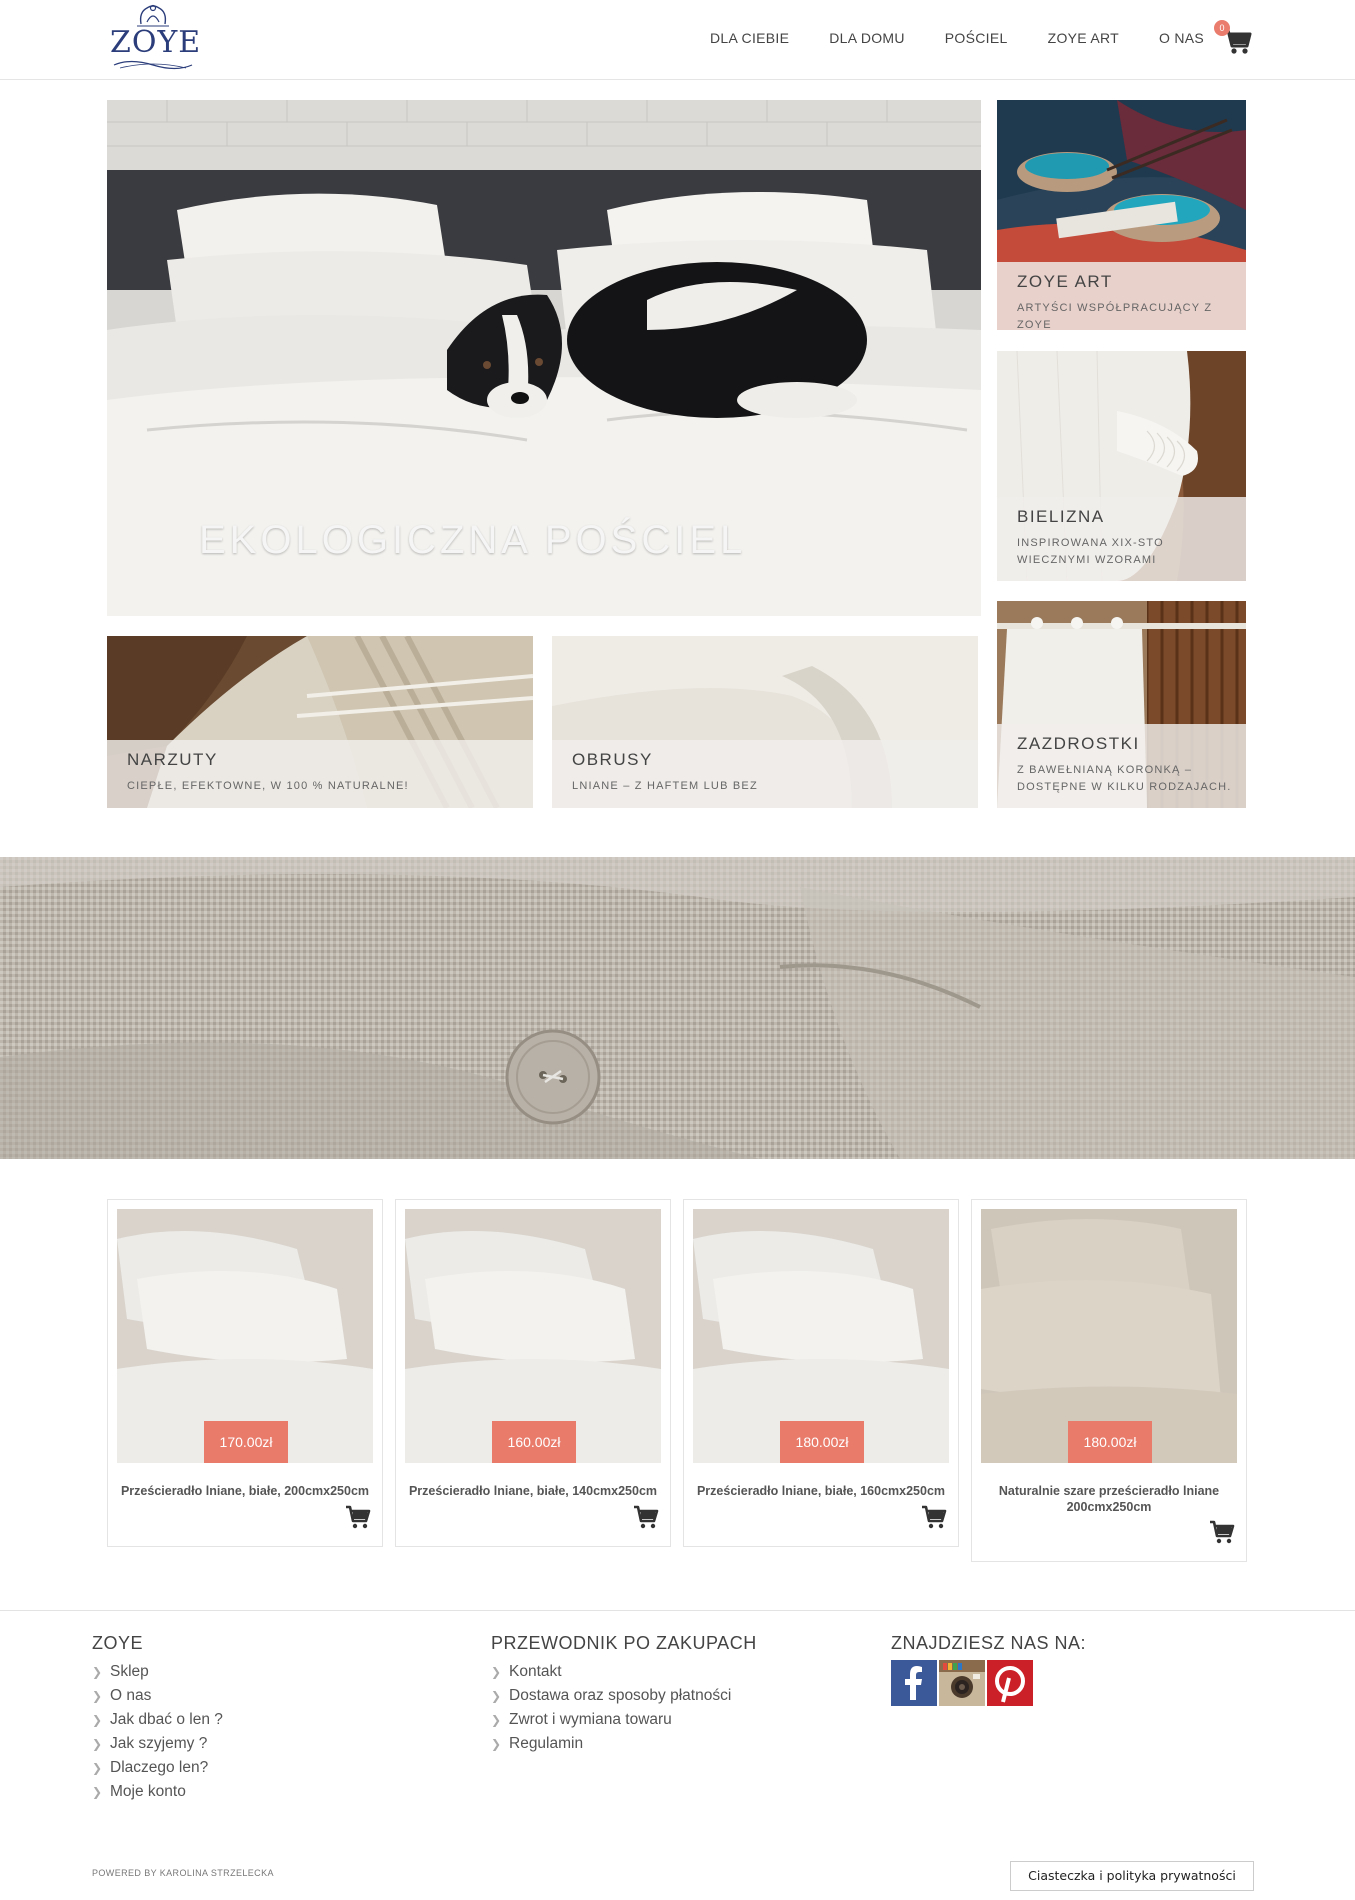 The height and width of the screenshot is (1900, 1355). Describe the element at coordinates (183, 1873) in the screenshot. I see `powered-by-credit: POWERED BY KAROLINA STRZELECKA` at that location.